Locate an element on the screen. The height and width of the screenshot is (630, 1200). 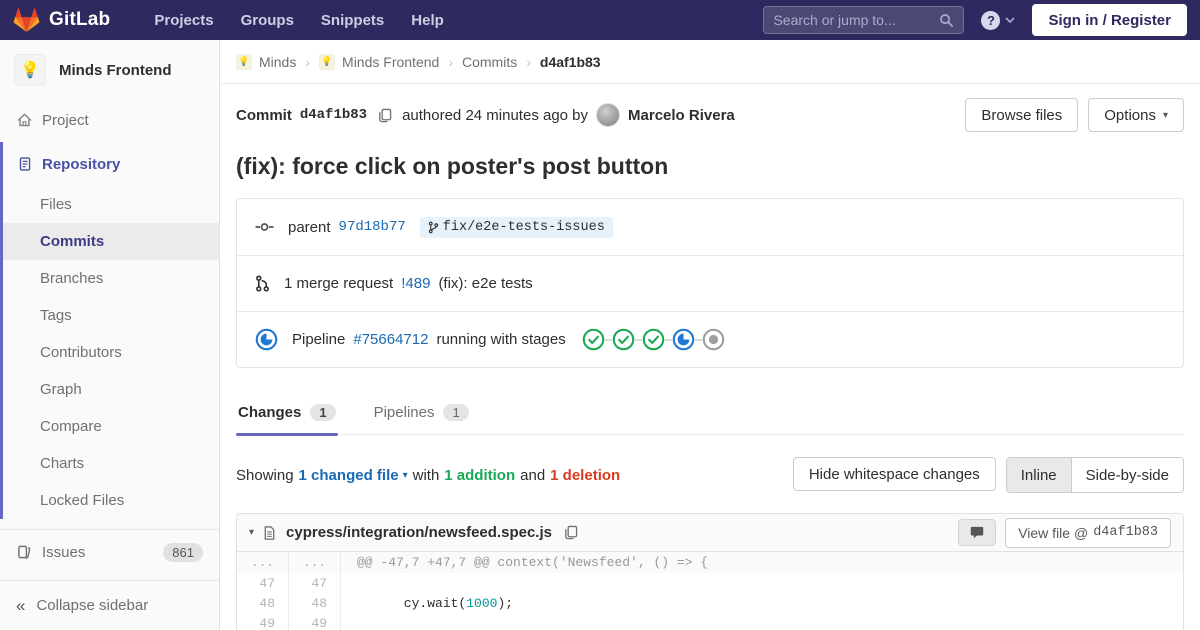
stage-created-icon is located at coordinates (713, 339).